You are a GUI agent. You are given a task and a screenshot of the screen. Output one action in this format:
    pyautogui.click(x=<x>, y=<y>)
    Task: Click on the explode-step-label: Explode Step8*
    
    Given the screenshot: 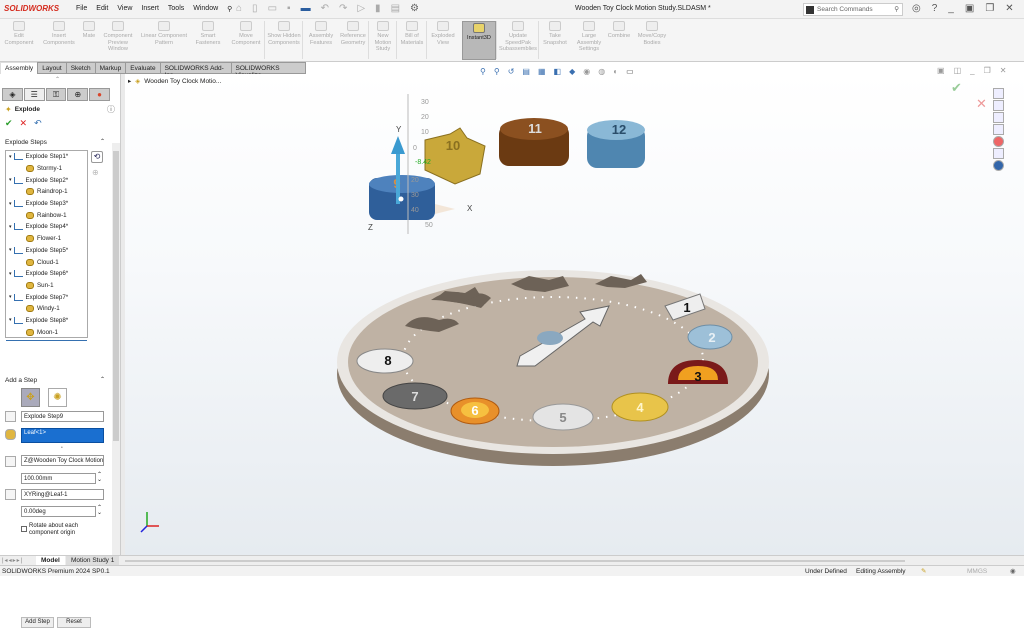 What is the action you would take?
    pyautogui.click(x=47, y=320)
    